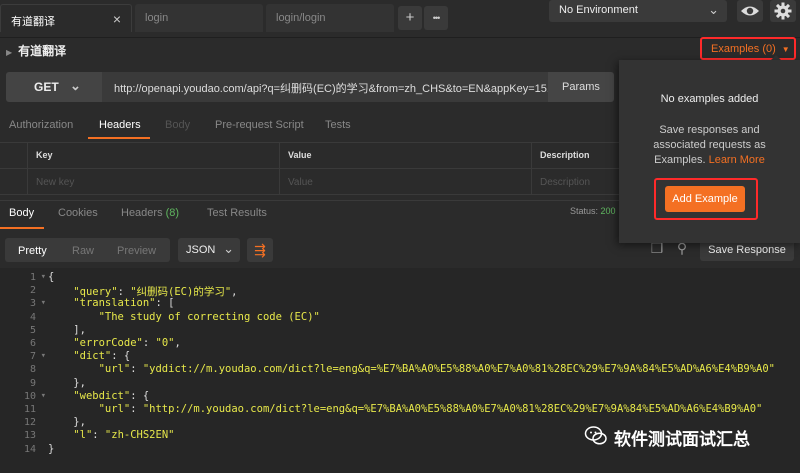 This screenshot has height=473, width=800. What do you see at coordinates (709, 99) in the screenshot?
I see `popover-title: No examples added` at bounding box center [709, 99].